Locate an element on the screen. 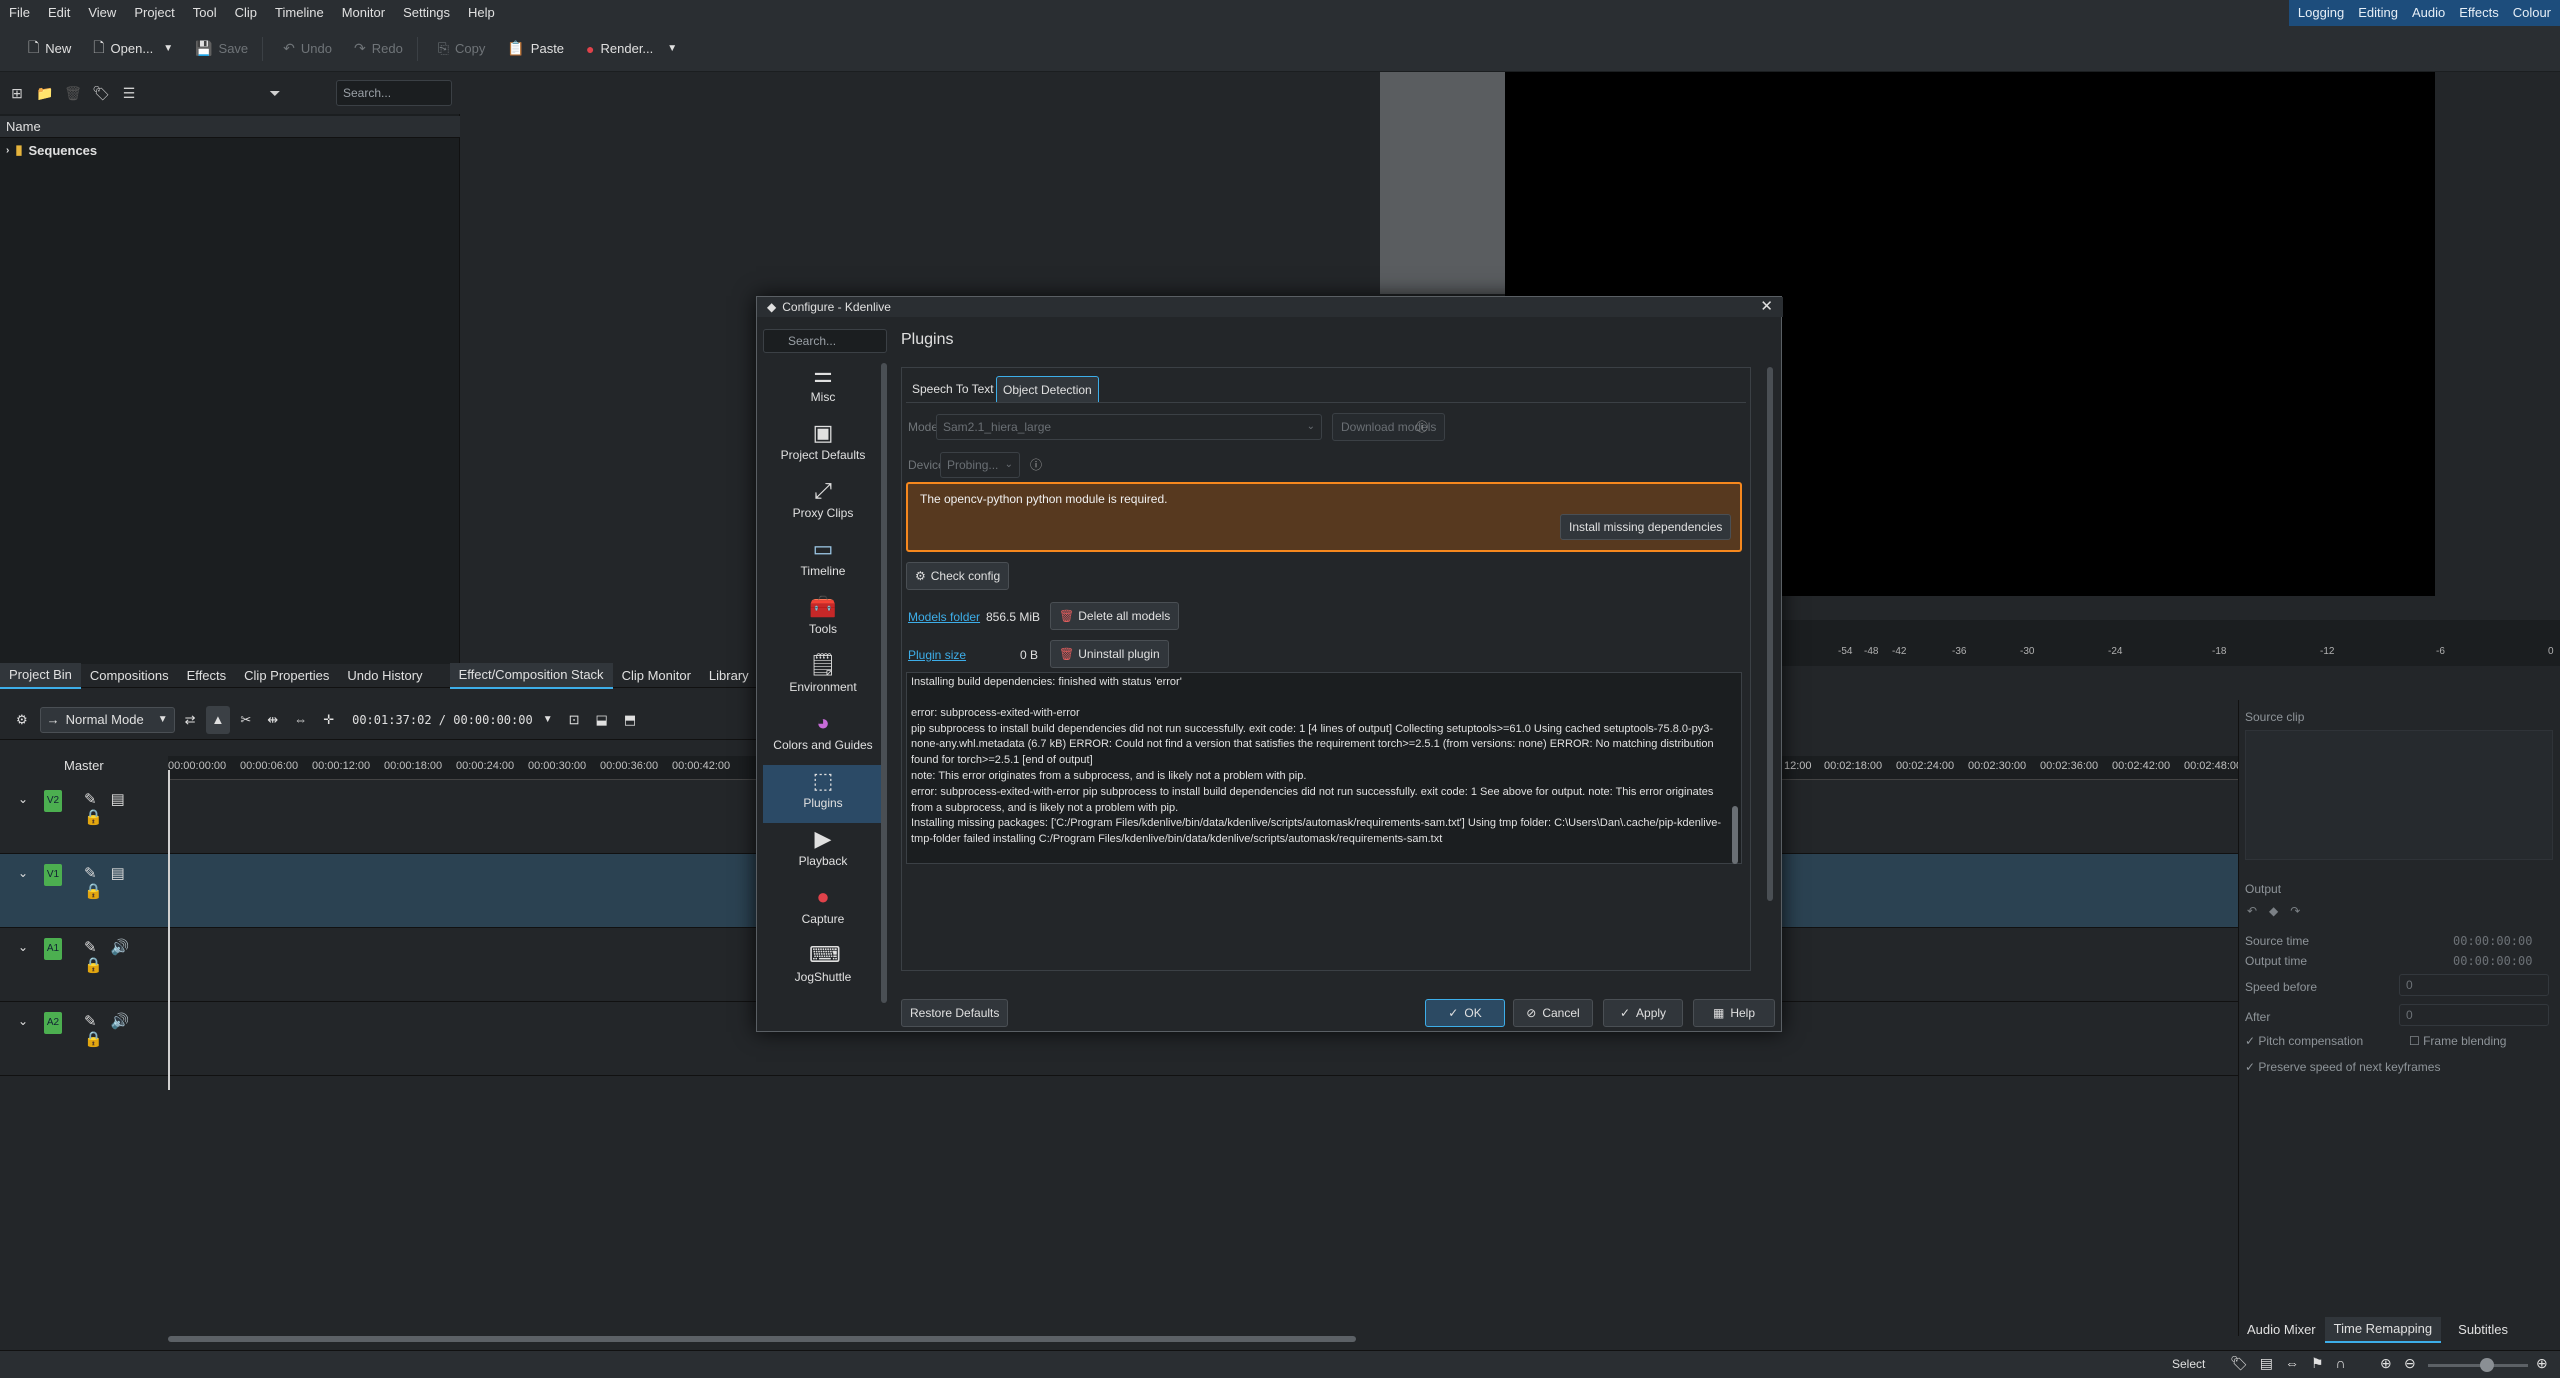 The image size is (2560, 1378). ripple-icon: ⇄ is located at coordinates (190, 720).